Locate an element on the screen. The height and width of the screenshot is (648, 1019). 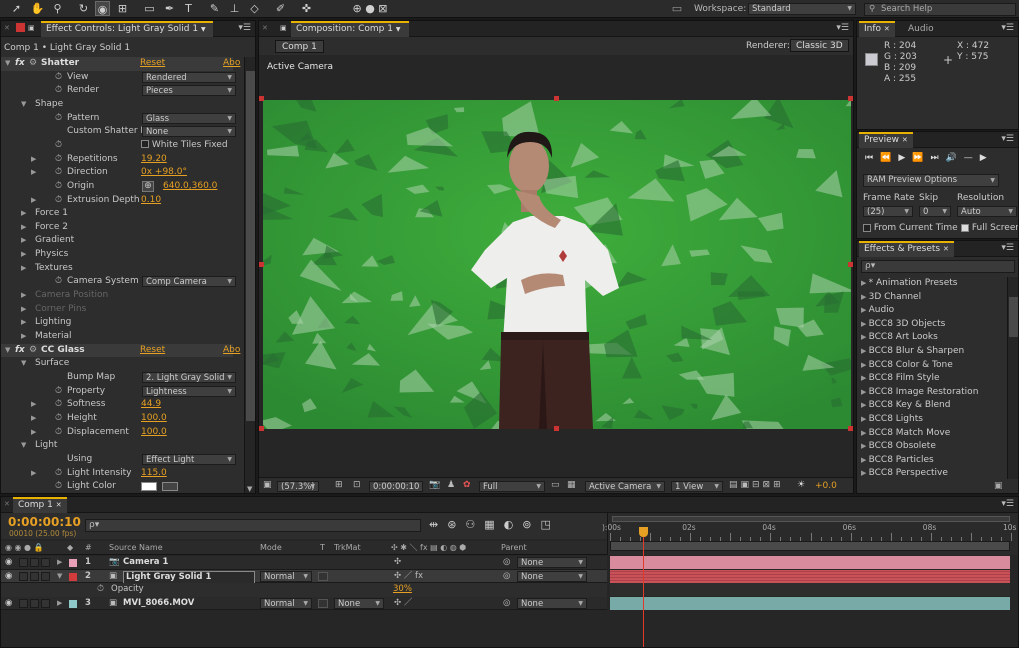
property-dropdown: Rendered is located at coordinates (189, 77).